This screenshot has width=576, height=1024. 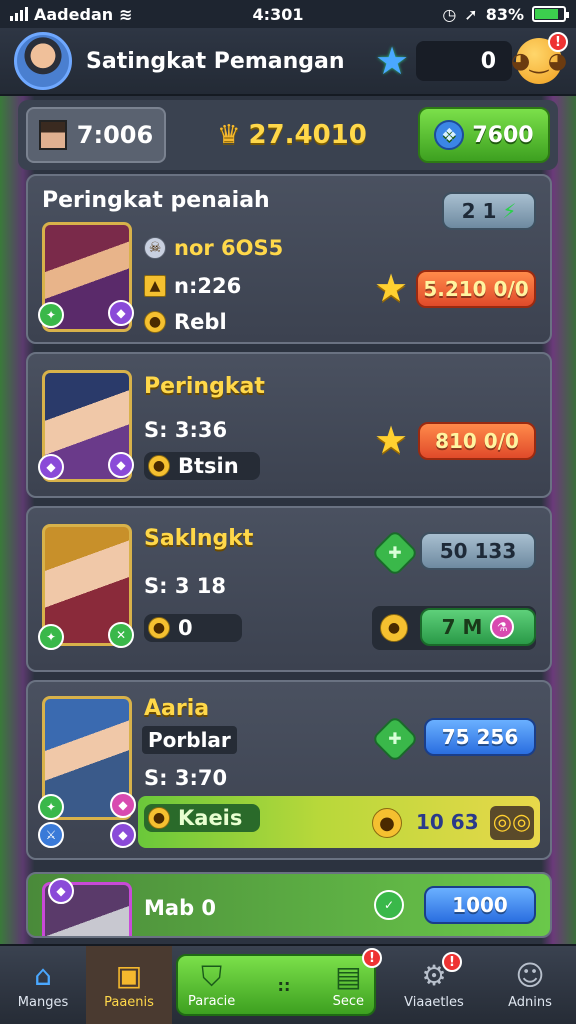 What do you see at coordinates (43, 1002) in the screenshot?
I see `nav-label: Manges` at bounding box center [43, 1002].